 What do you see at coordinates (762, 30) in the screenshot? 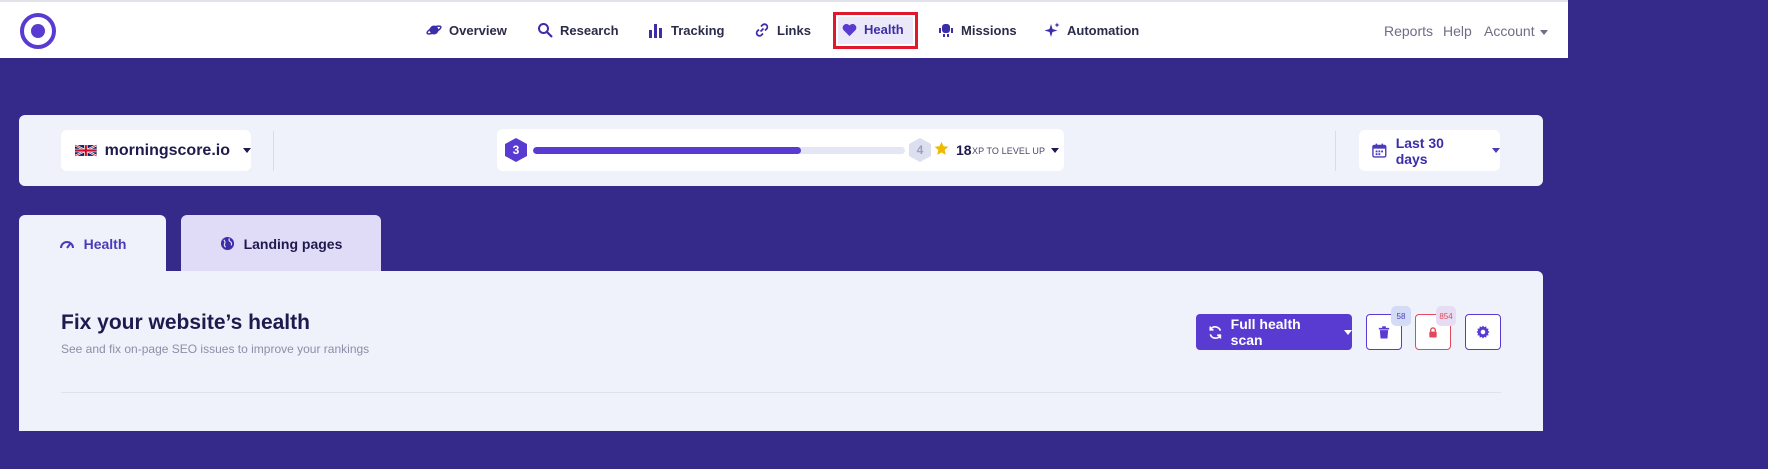
I see `link-icon` at bounding box center [762, 30].